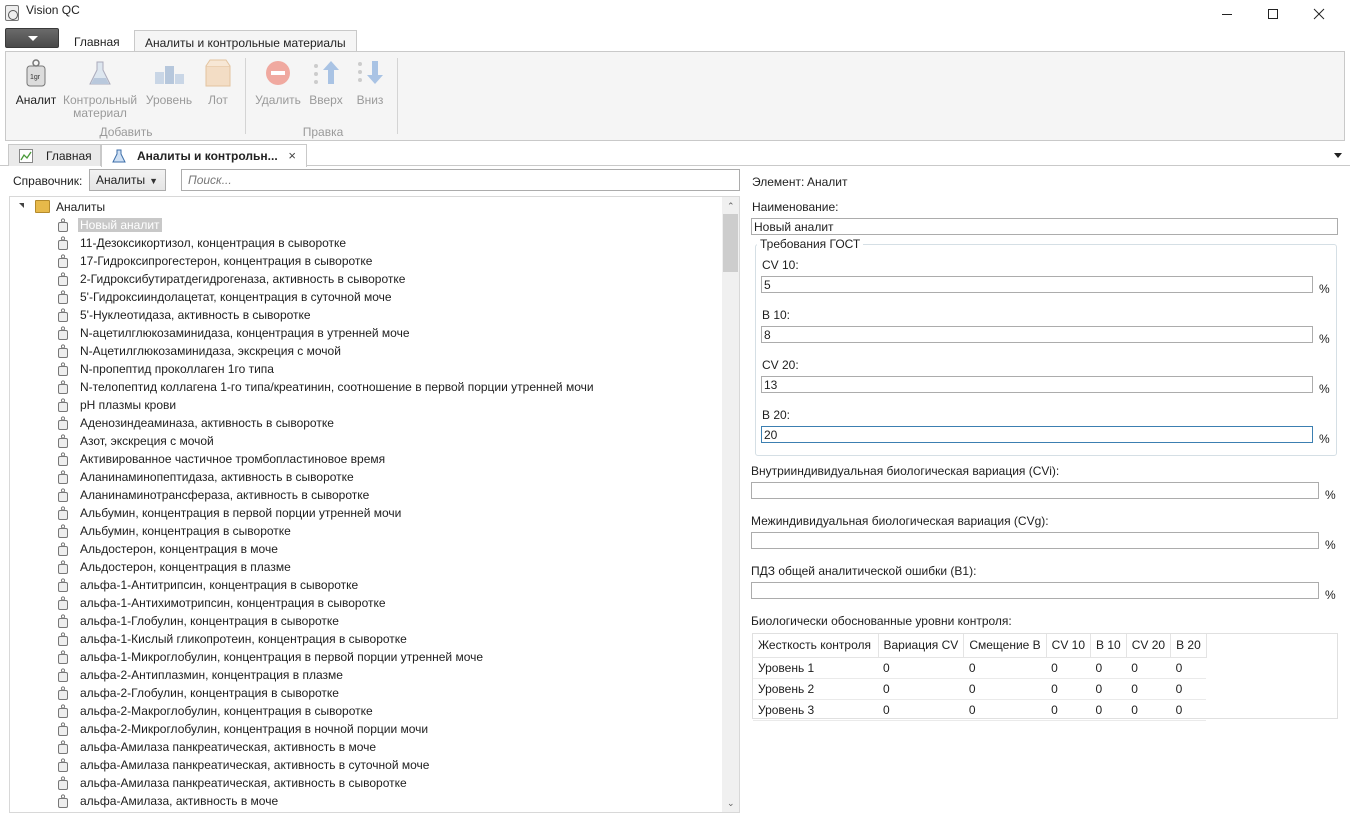 The width and height of the screenshot is (1350, 818). I want to click on minimize-button, so click(1227, 14).